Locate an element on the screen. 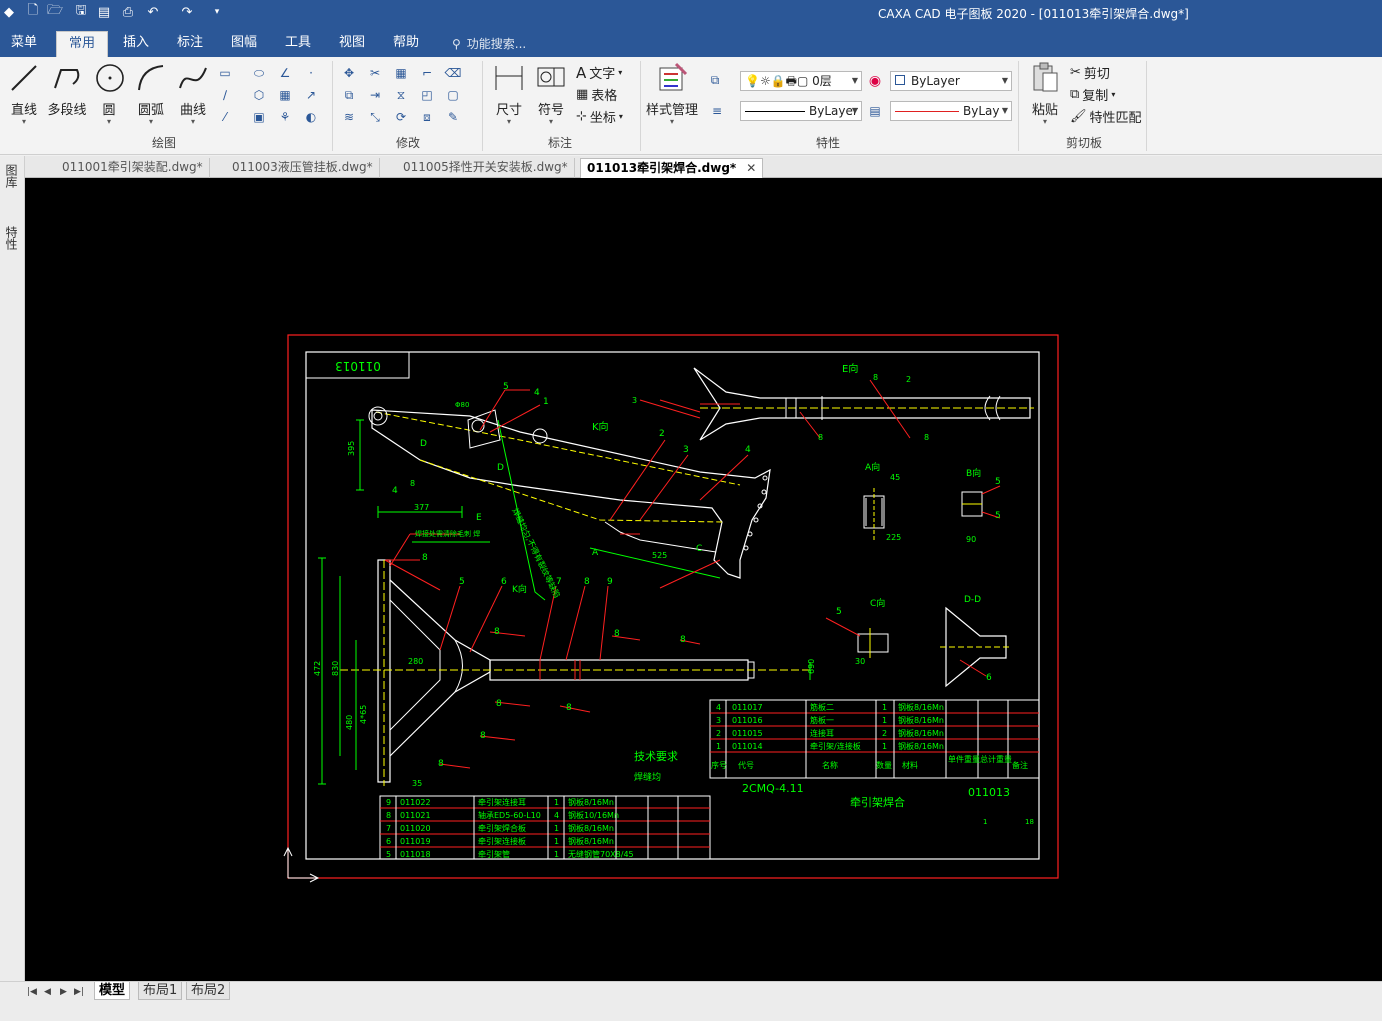 The height and width of the screenshot is (1021, 1382). color-select: ByLayer ▼ is located at coordinates (951, 81).